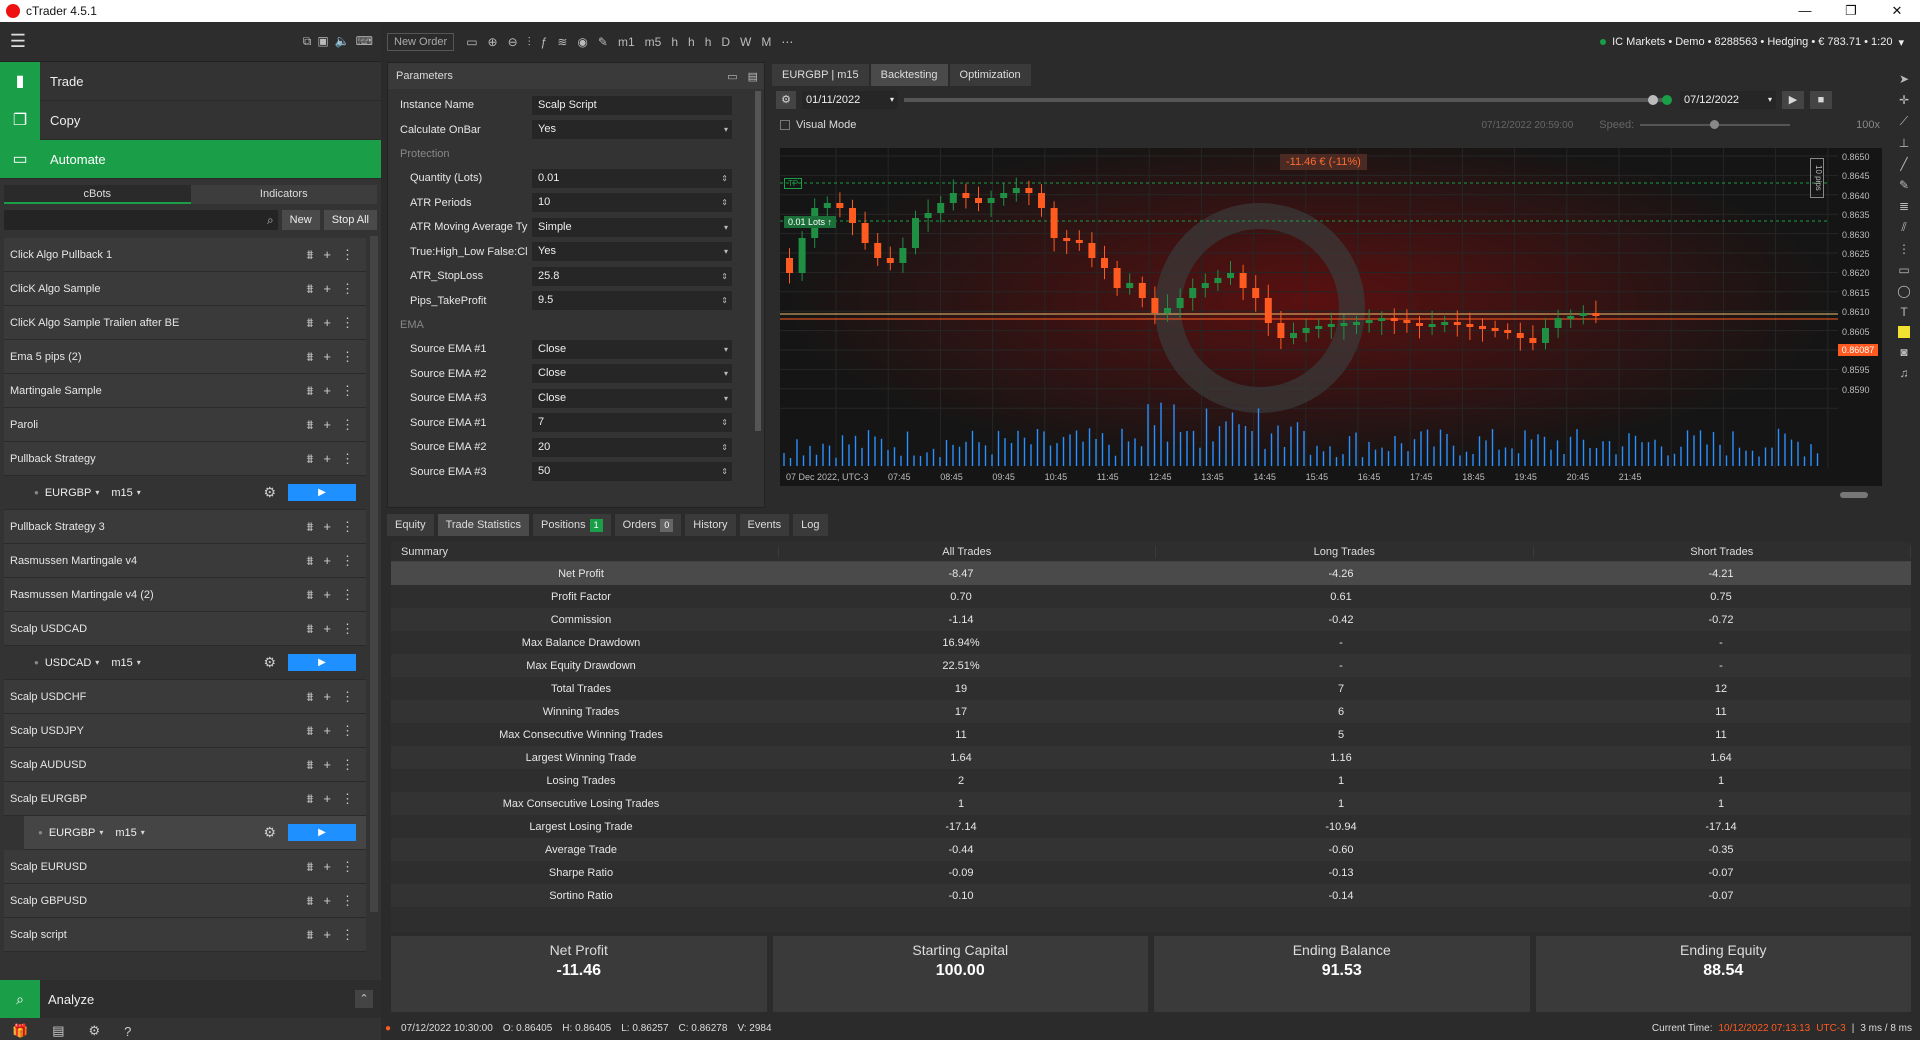 Image resolution: width=1920 pixels, height=1040 pixels. What do you see at coordinates (185, 595) in the screenshot?
I see `bot-row: Rasmussen Martingale v4 (2) ⩩ + ⋮` at bounding box center [185, 595].